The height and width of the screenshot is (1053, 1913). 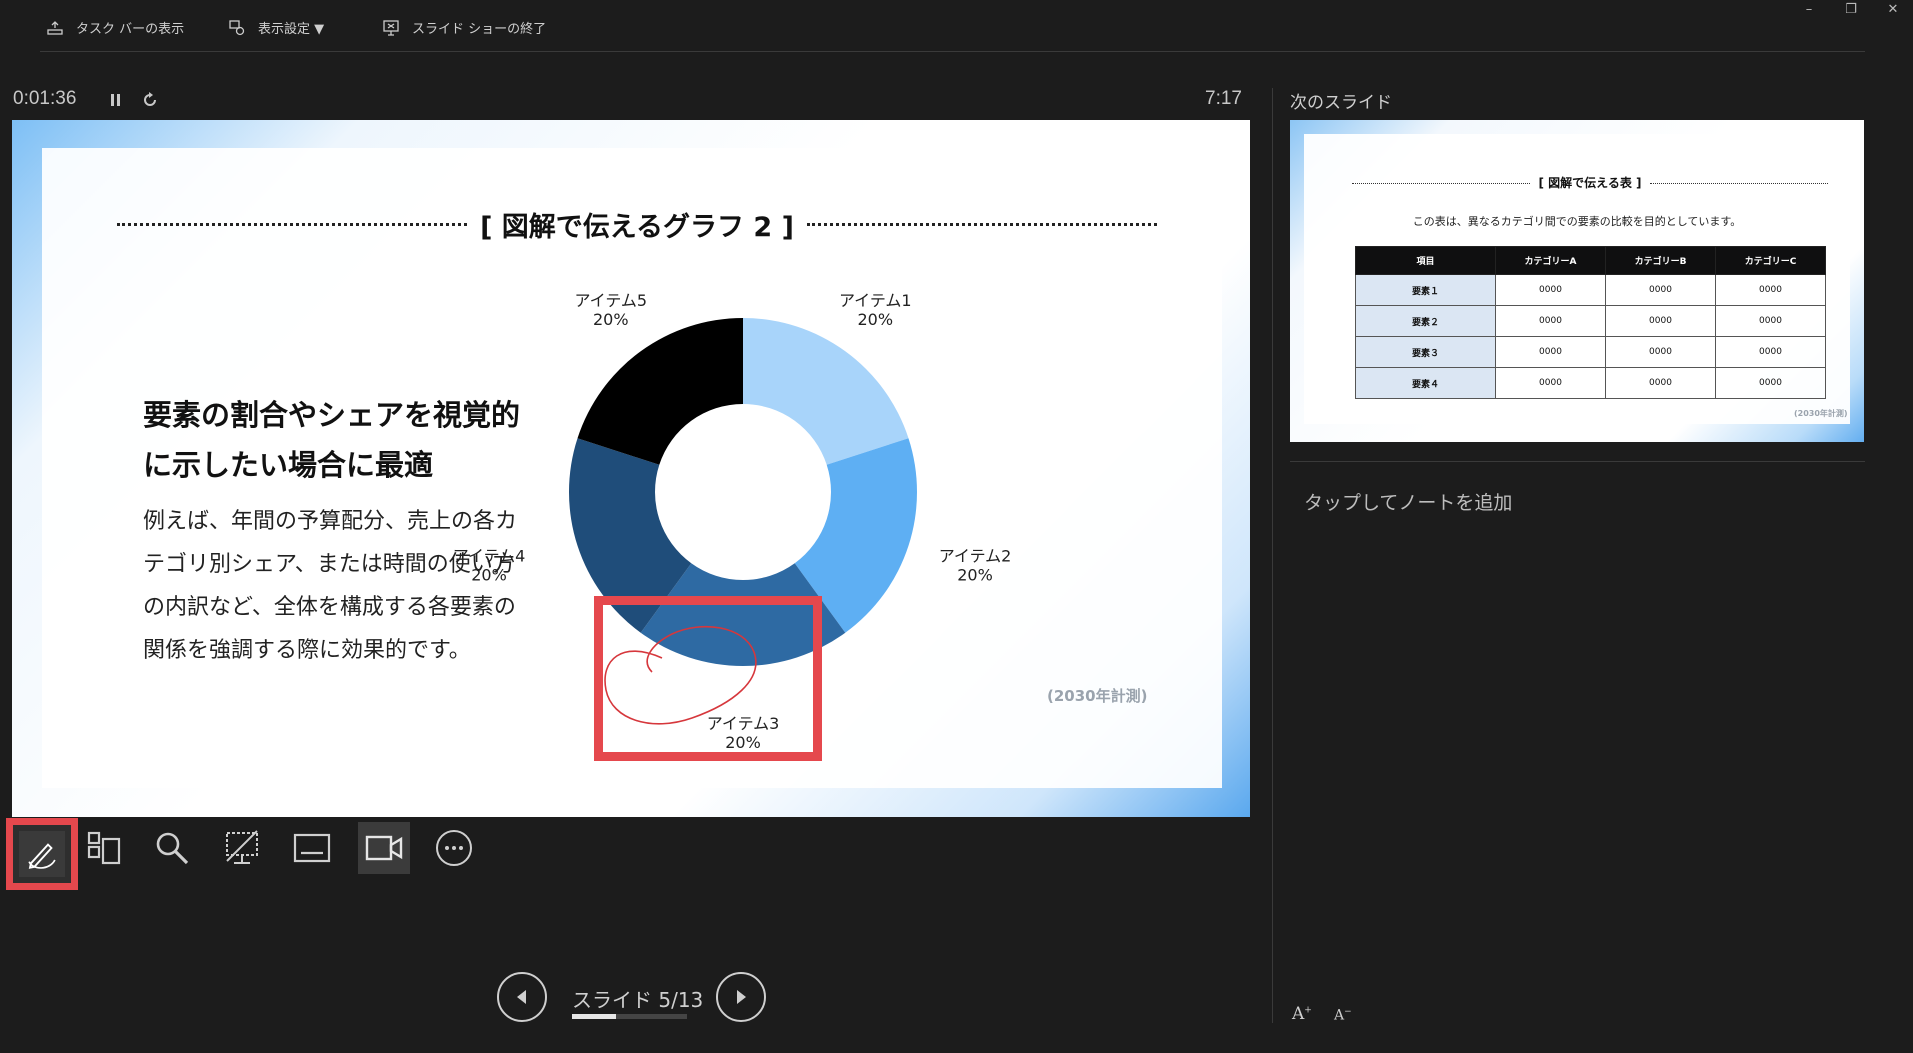 What do you see at coordinates (237, 27) in the screenshot?
I see `display-settings-icon` at bounding box center [237, 27].